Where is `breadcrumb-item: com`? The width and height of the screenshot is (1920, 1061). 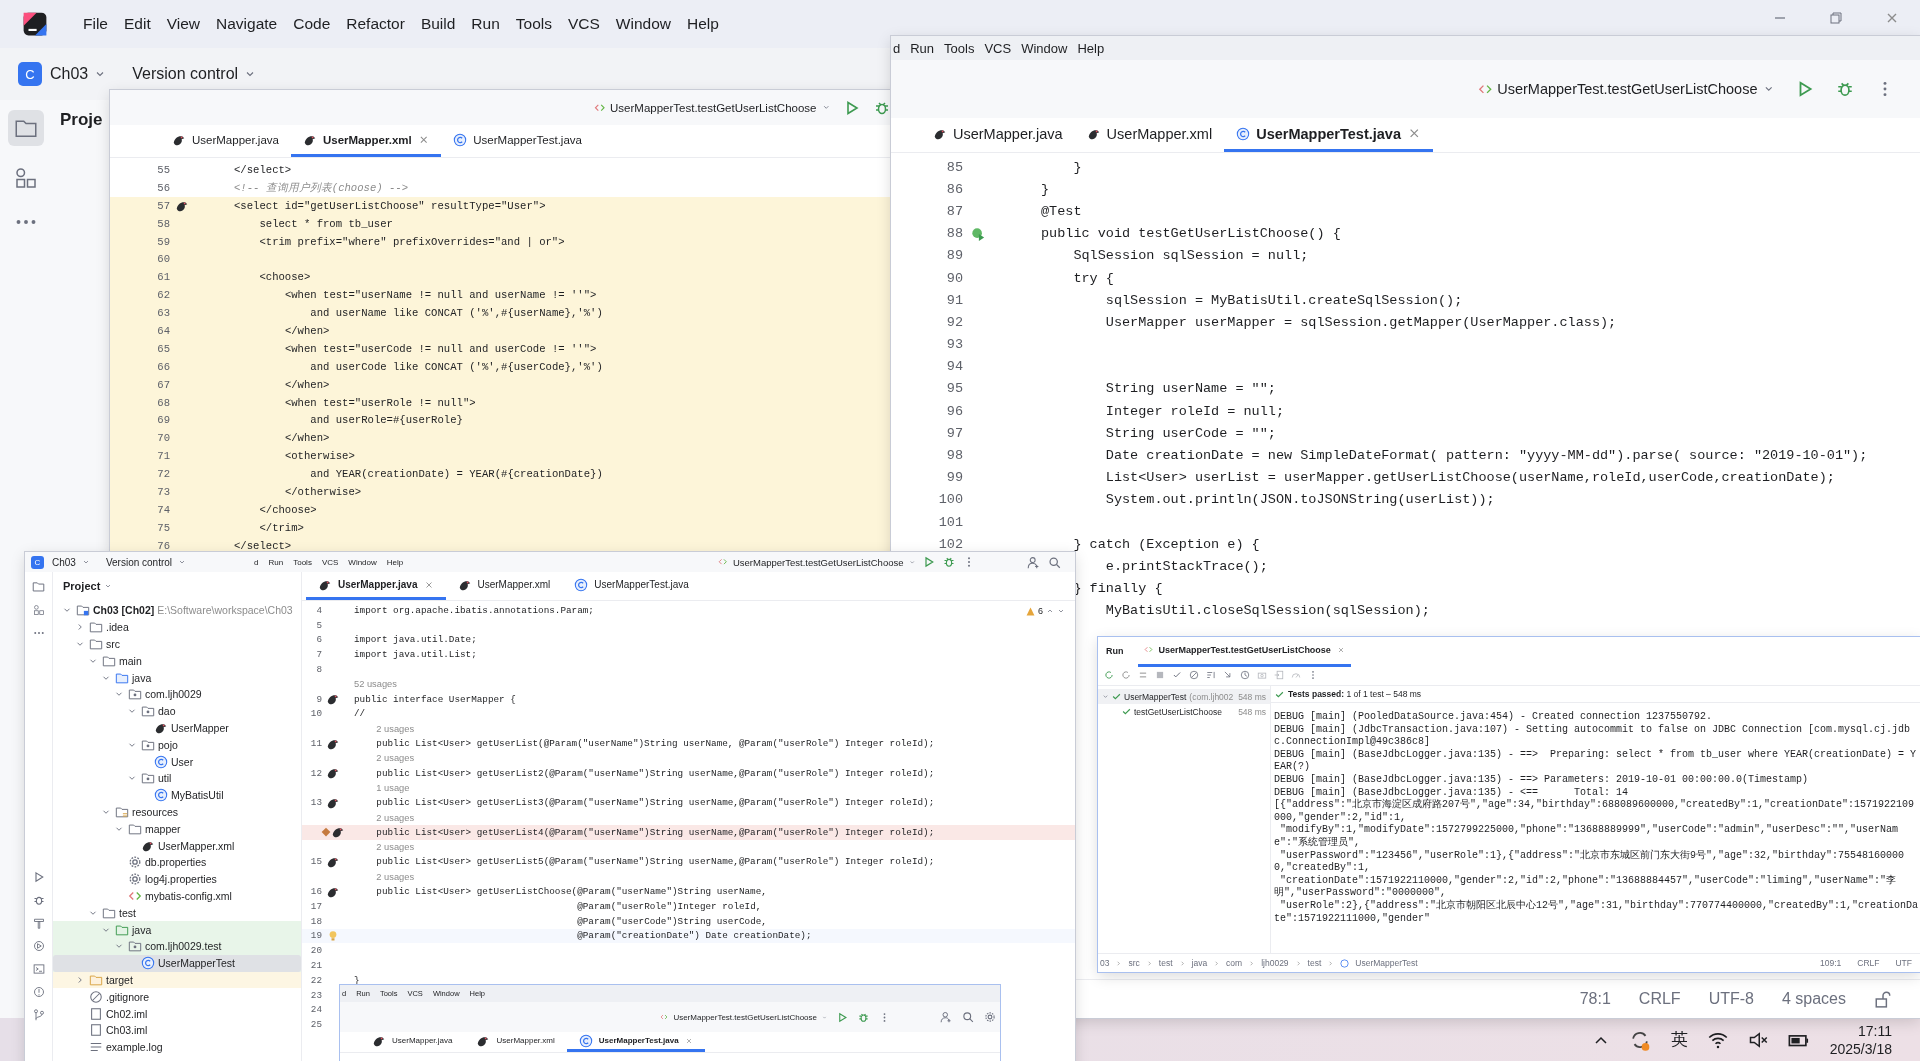
breadcrumb-item: com is located at coordinates (1234, 963).